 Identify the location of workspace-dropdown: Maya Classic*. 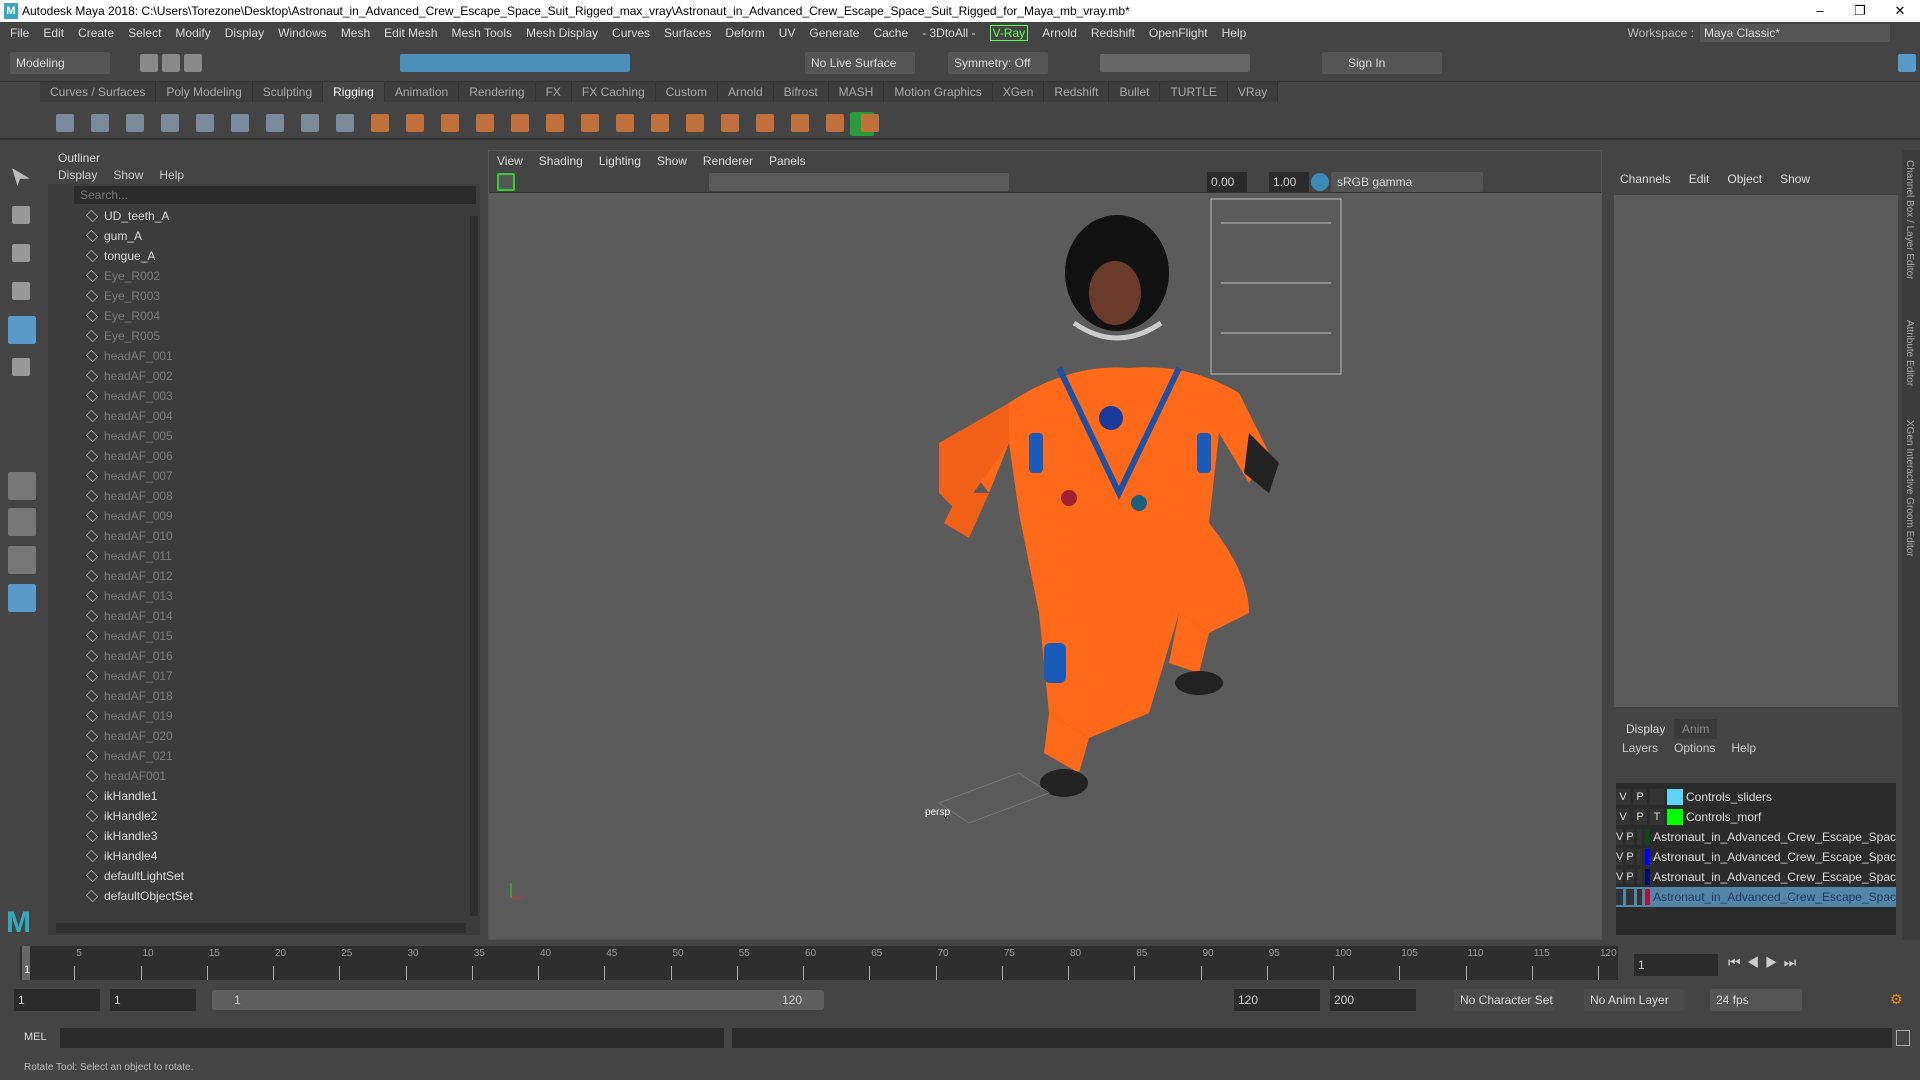
(1795, 33).